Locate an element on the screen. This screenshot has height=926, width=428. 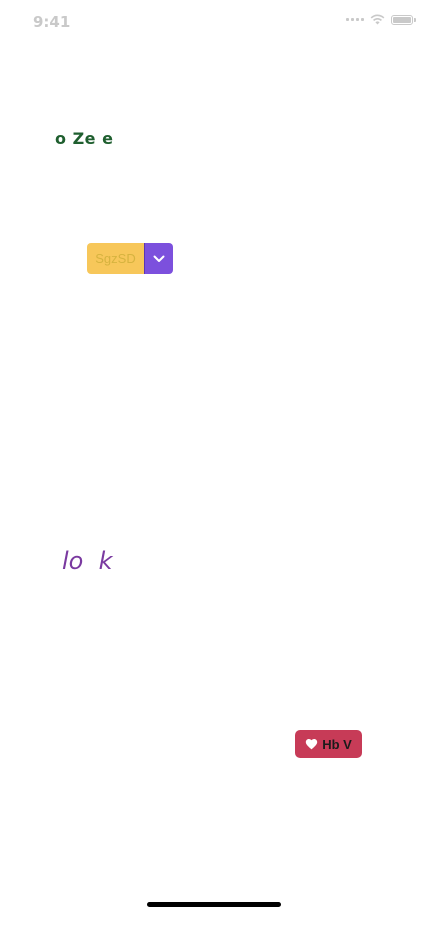
like-button-label: Hb V is located at coordinates (337, 744).